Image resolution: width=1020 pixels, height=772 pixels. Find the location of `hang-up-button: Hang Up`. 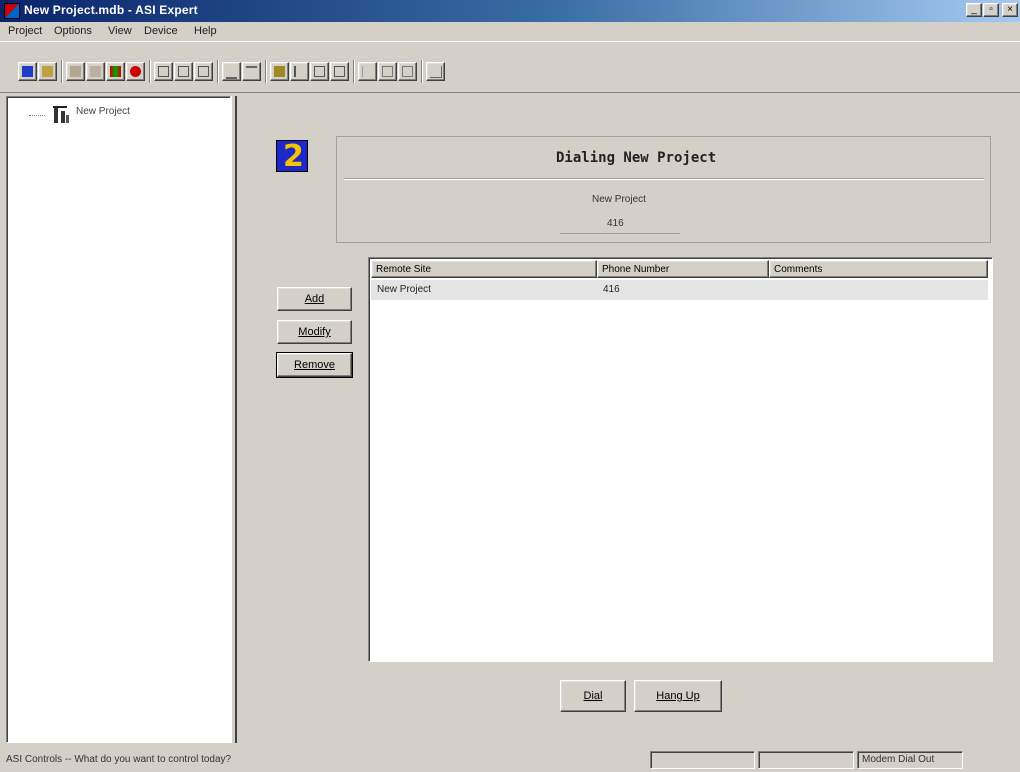

hang-up-button: Hang Up is located at coordinates (678, 696).